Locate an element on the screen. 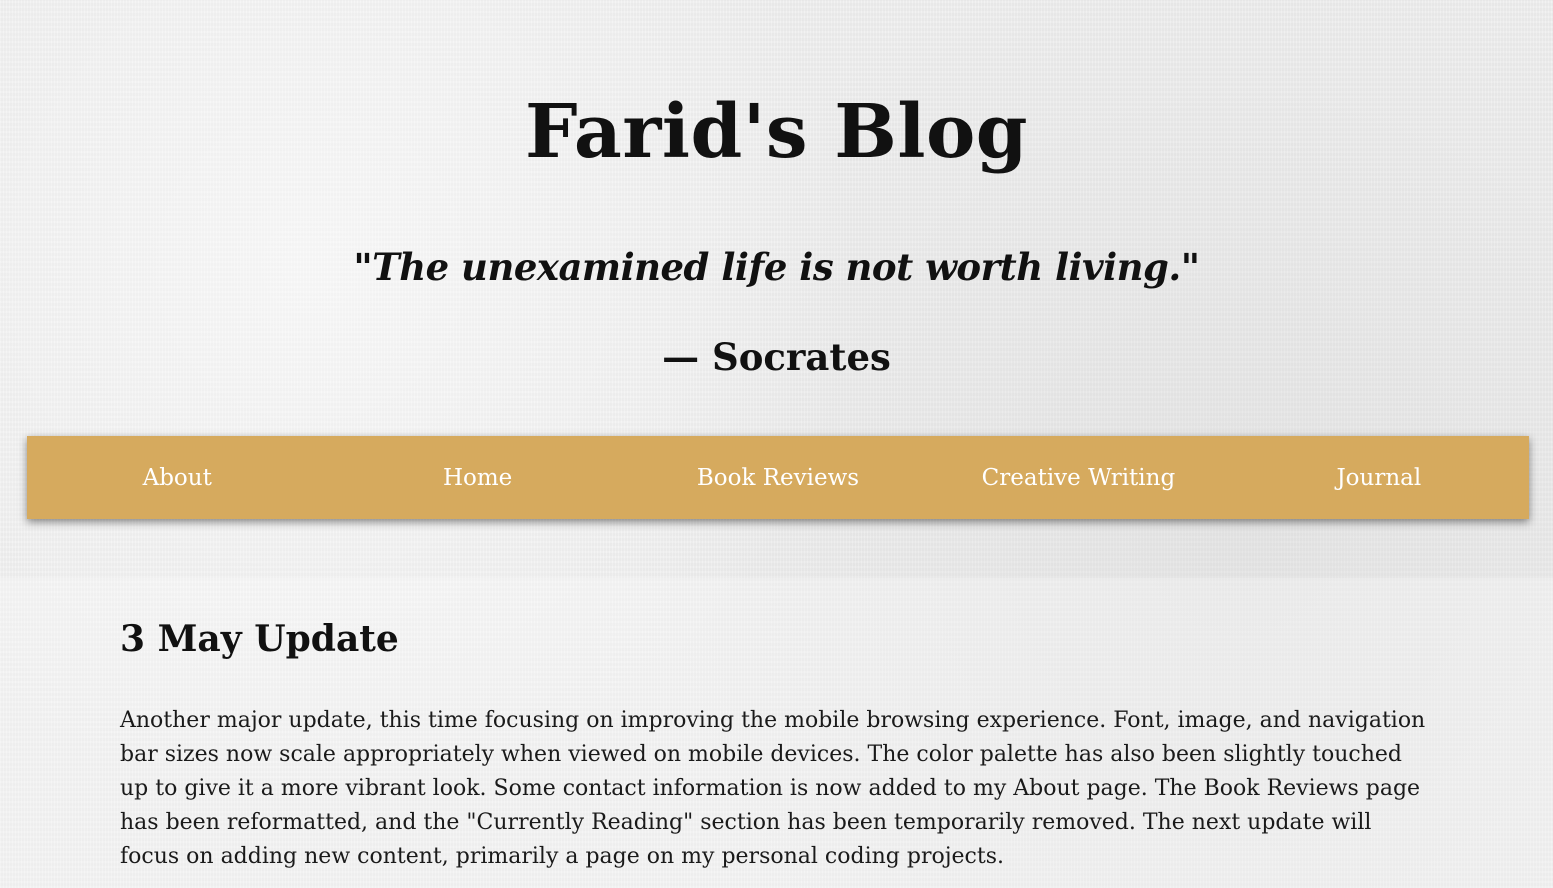  nav-link-journal: Journal is located at coordinates (1379, 477).